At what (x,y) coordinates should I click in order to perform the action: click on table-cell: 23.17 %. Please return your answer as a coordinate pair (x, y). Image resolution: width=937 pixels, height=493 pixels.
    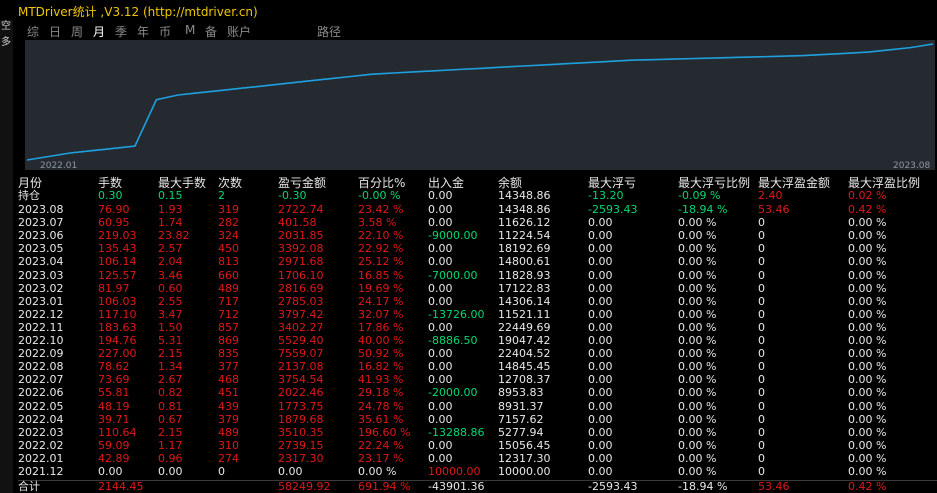
    Looking at the image, I should click on (381, 458).